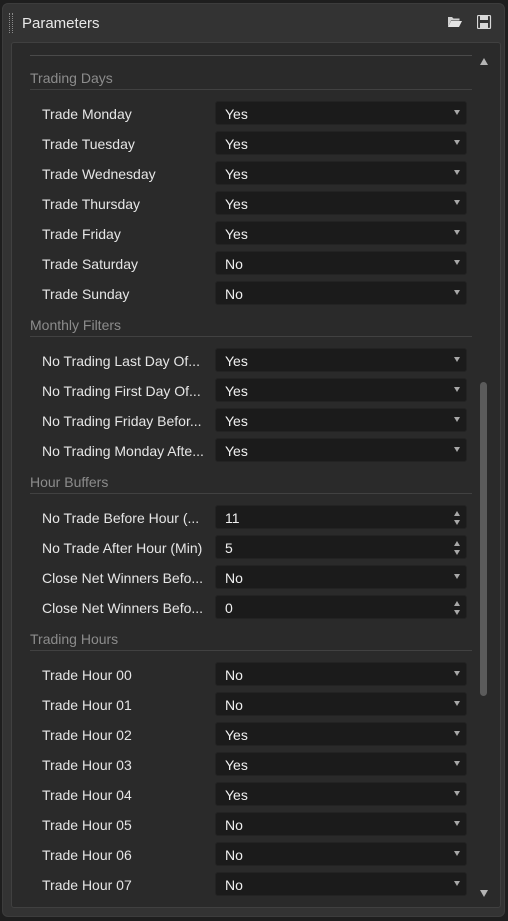 This screenshot has height=921, width=508. What do you see at coordinates (90, 264) in the screenshot?
I see `parameter-label: Trade Saturday` at bounding box center [90, 264].